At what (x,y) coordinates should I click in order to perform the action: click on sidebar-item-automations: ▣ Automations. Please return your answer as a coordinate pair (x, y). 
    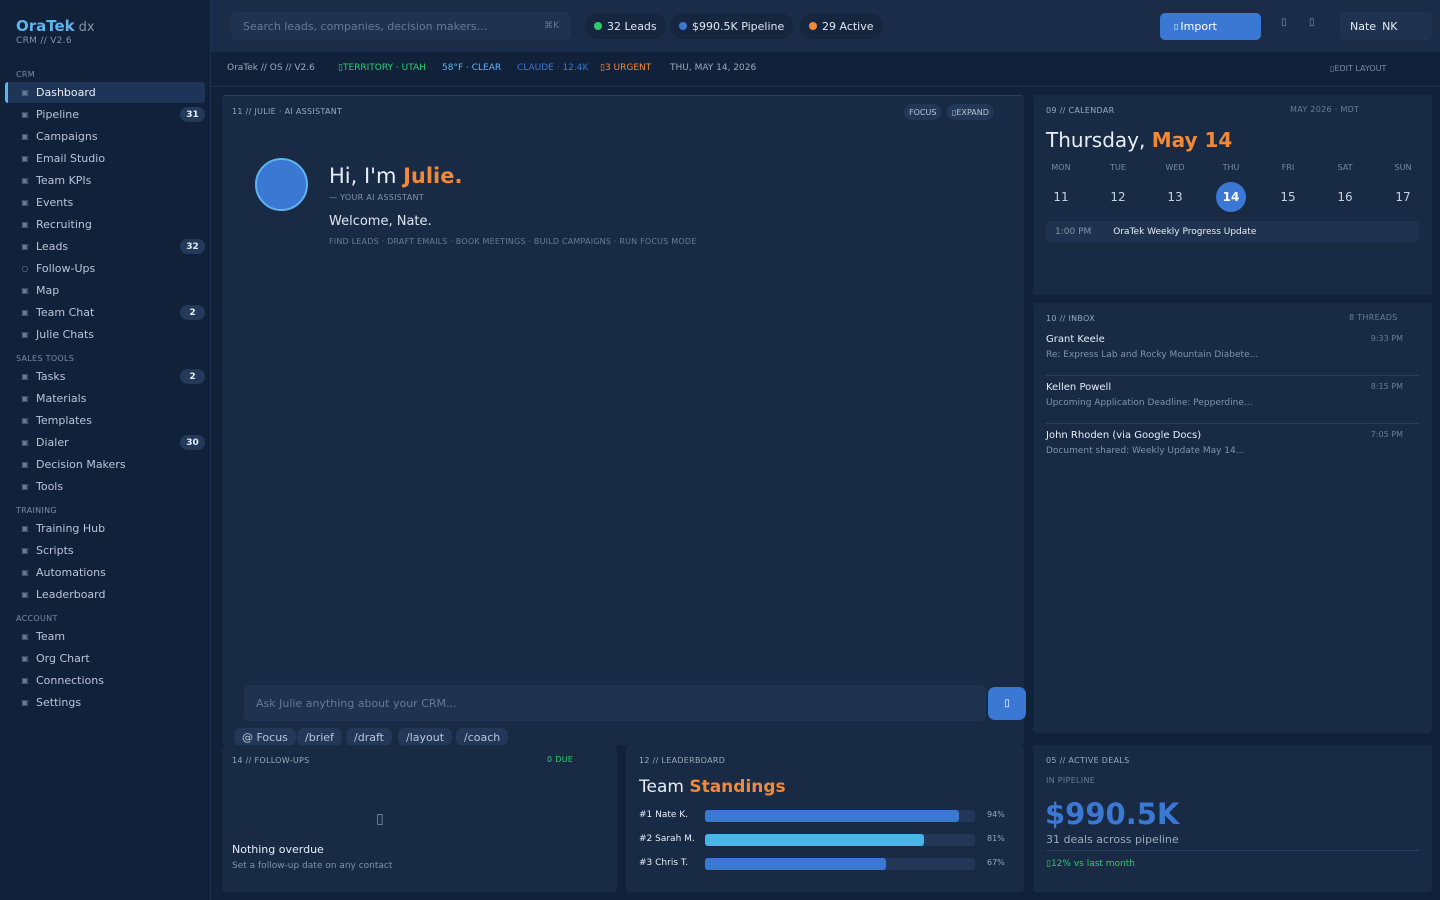
    Looking at the image, I should click on (105, 572).